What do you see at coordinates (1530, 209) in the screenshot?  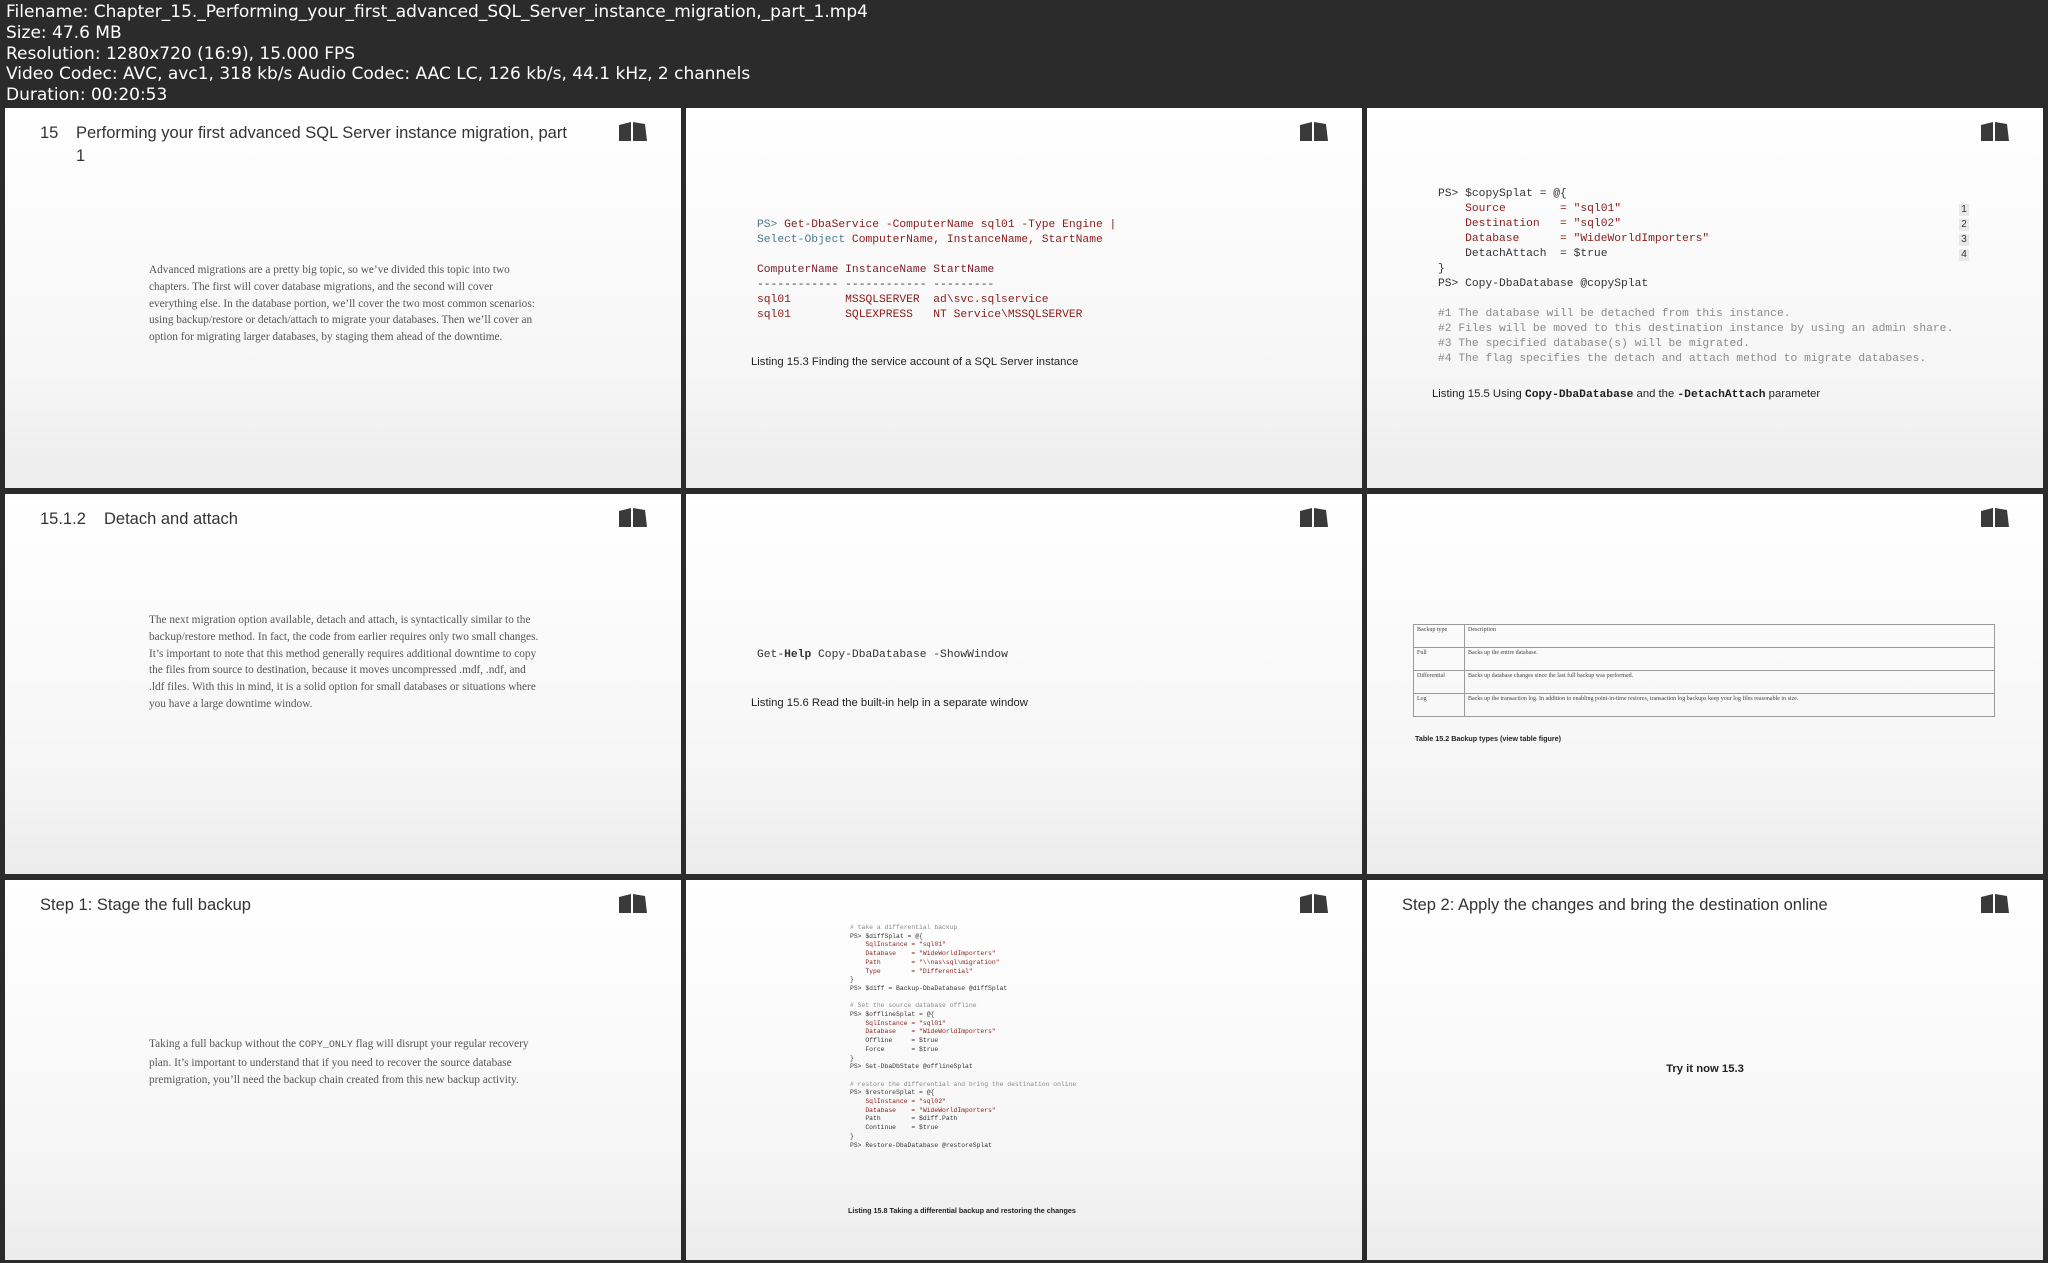 I see `code-line: Source = "sql01"` at bounding box center [1530, 209].